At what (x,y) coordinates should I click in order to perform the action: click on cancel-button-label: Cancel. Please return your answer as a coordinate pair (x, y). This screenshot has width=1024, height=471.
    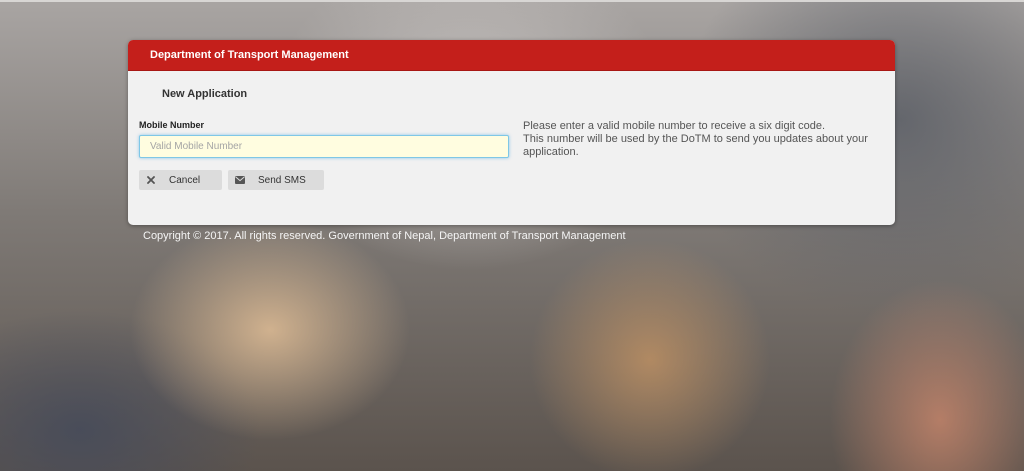
    Looking at the image, I should click on (185, 180).